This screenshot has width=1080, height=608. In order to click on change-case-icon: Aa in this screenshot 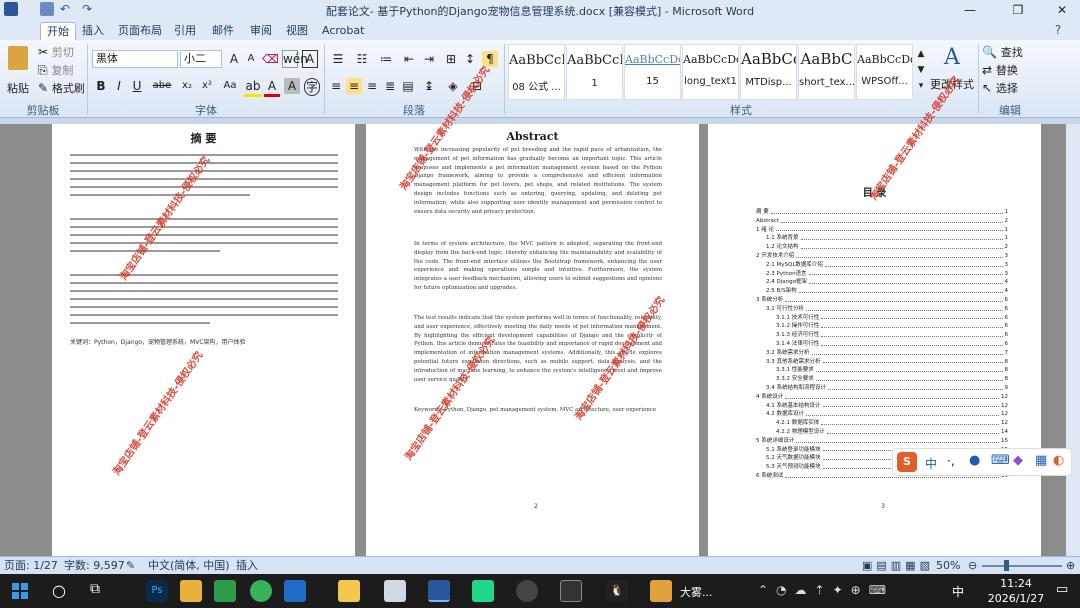, I will do `click(230, 86)`.